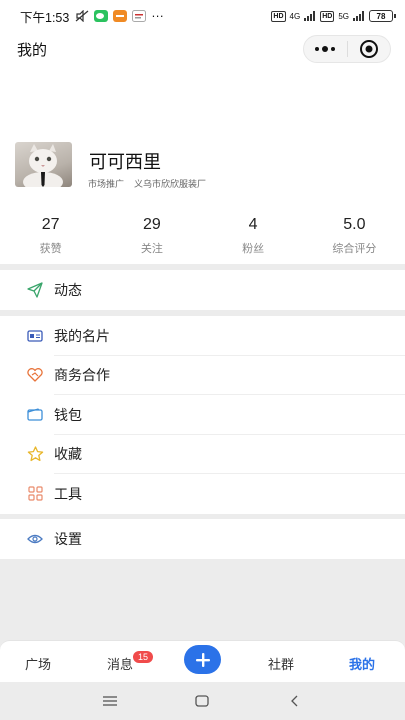 This screenshot has width=405, height=720. Describe the element at coordinates (202, 455) in the screenshot. I see `menu-item-favorites: 收藏` at that location.